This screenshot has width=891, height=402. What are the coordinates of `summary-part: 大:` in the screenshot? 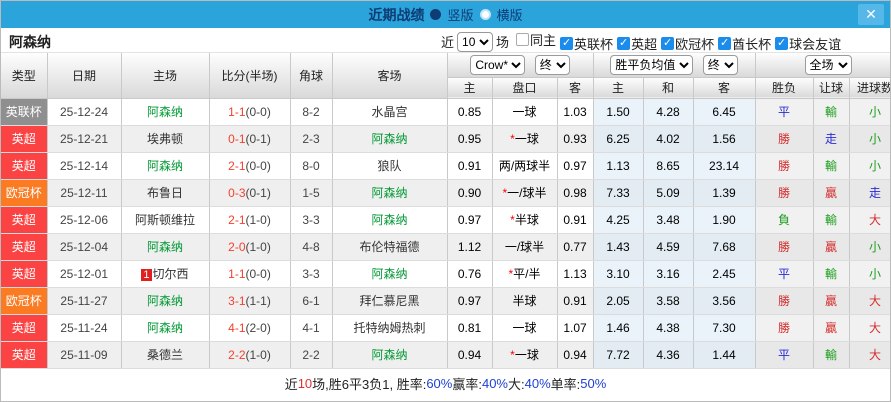 It's located at (516, 384).